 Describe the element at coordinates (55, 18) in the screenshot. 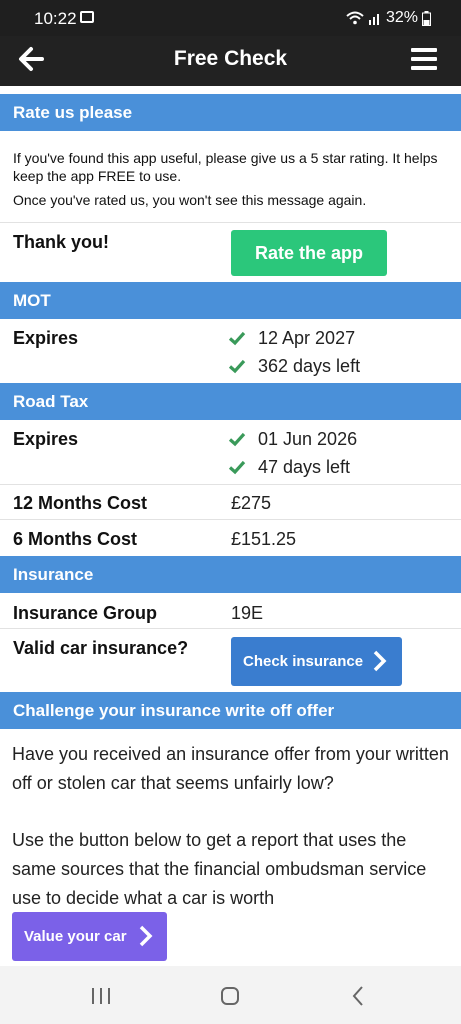

I see `status-time: 10:22` at that location.